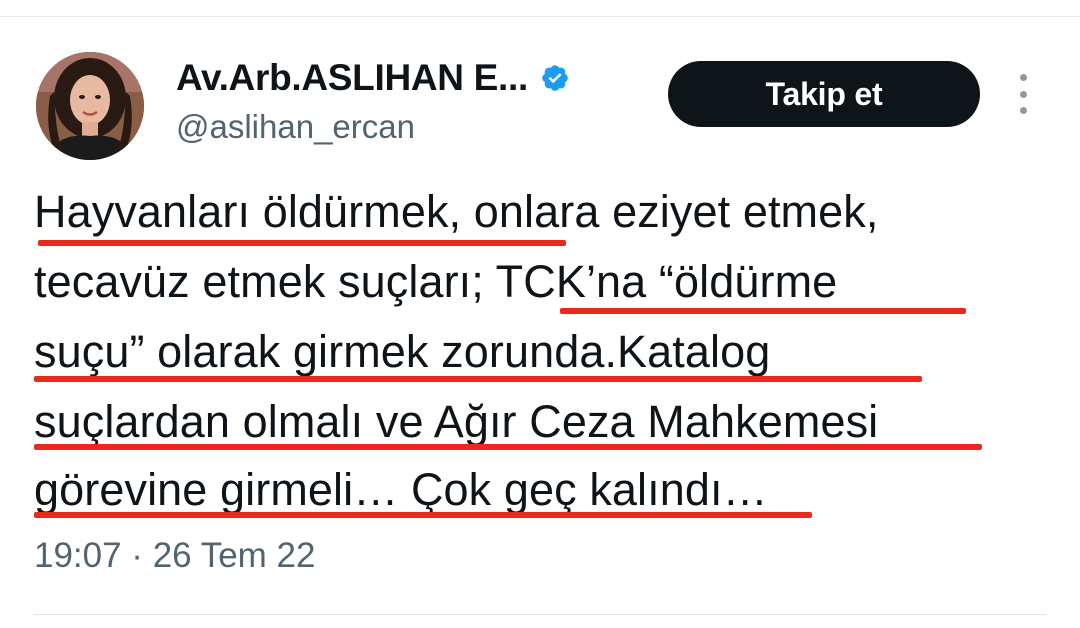 The width and height of the screenshot is (1080, 628). What do you see at coordinates (555, 78) in the screenshot?
I see `verified-badge-icon` at bounding box center [555, 78].